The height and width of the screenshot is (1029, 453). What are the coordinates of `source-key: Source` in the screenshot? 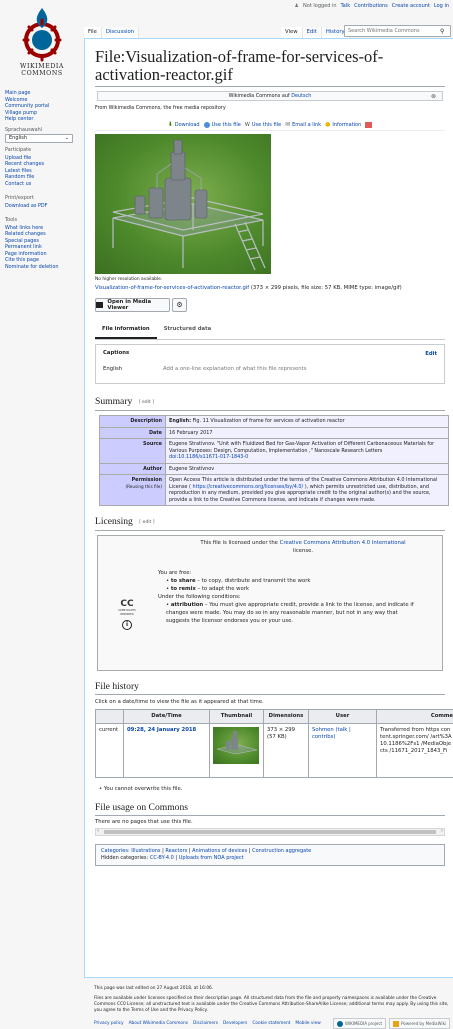 It's located at (133, 451).